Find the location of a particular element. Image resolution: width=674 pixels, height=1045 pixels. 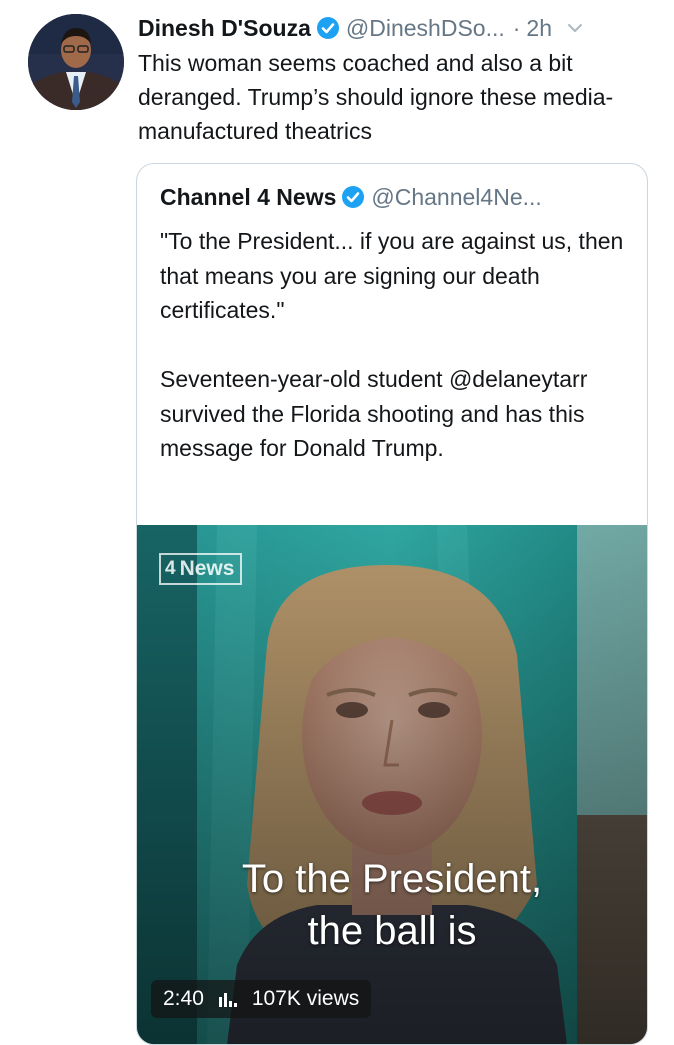

channel4-news-logo: 4 News is located at coordinates (201, 569).